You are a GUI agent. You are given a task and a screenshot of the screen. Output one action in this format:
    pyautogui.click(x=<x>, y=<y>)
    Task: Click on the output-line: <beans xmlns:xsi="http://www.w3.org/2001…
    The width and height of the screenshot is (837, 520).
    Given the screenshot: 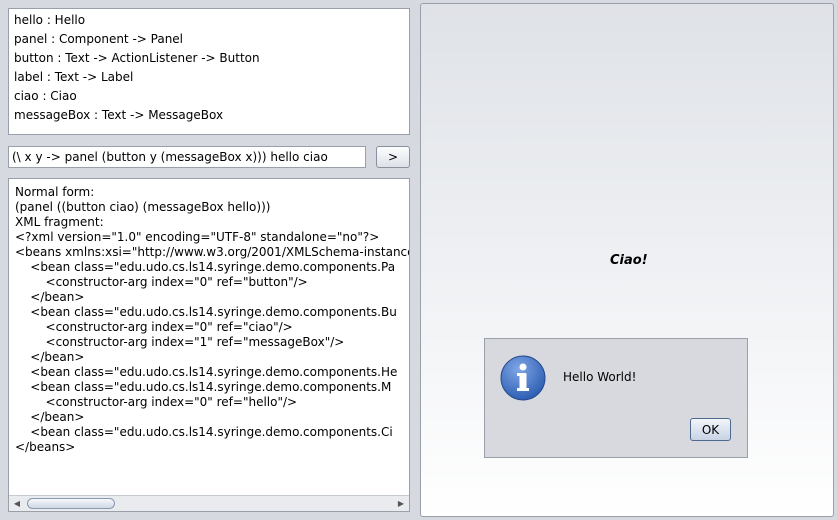 What is the action you would take?
    pyautogui.click(x=212, y=252)
    